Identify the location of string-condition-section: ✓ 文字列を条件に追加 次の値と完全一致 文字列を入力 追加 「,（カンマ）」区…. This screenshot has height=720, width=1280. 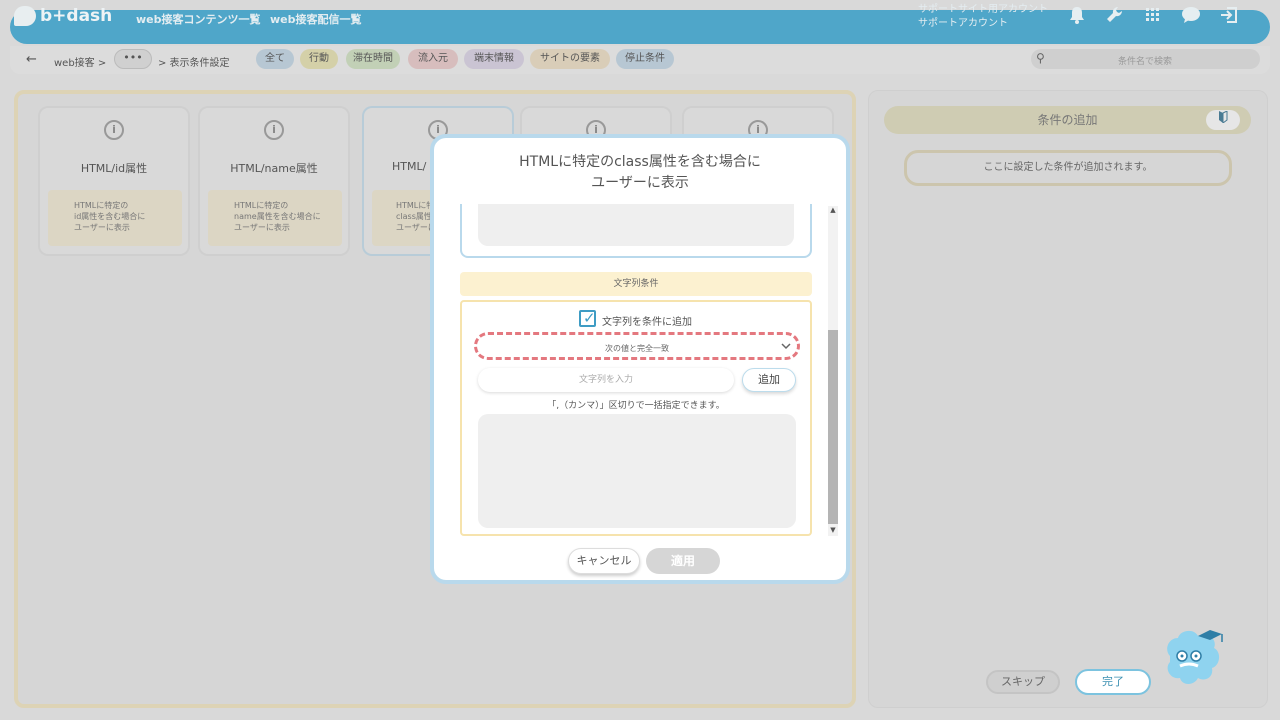
(636, 418).